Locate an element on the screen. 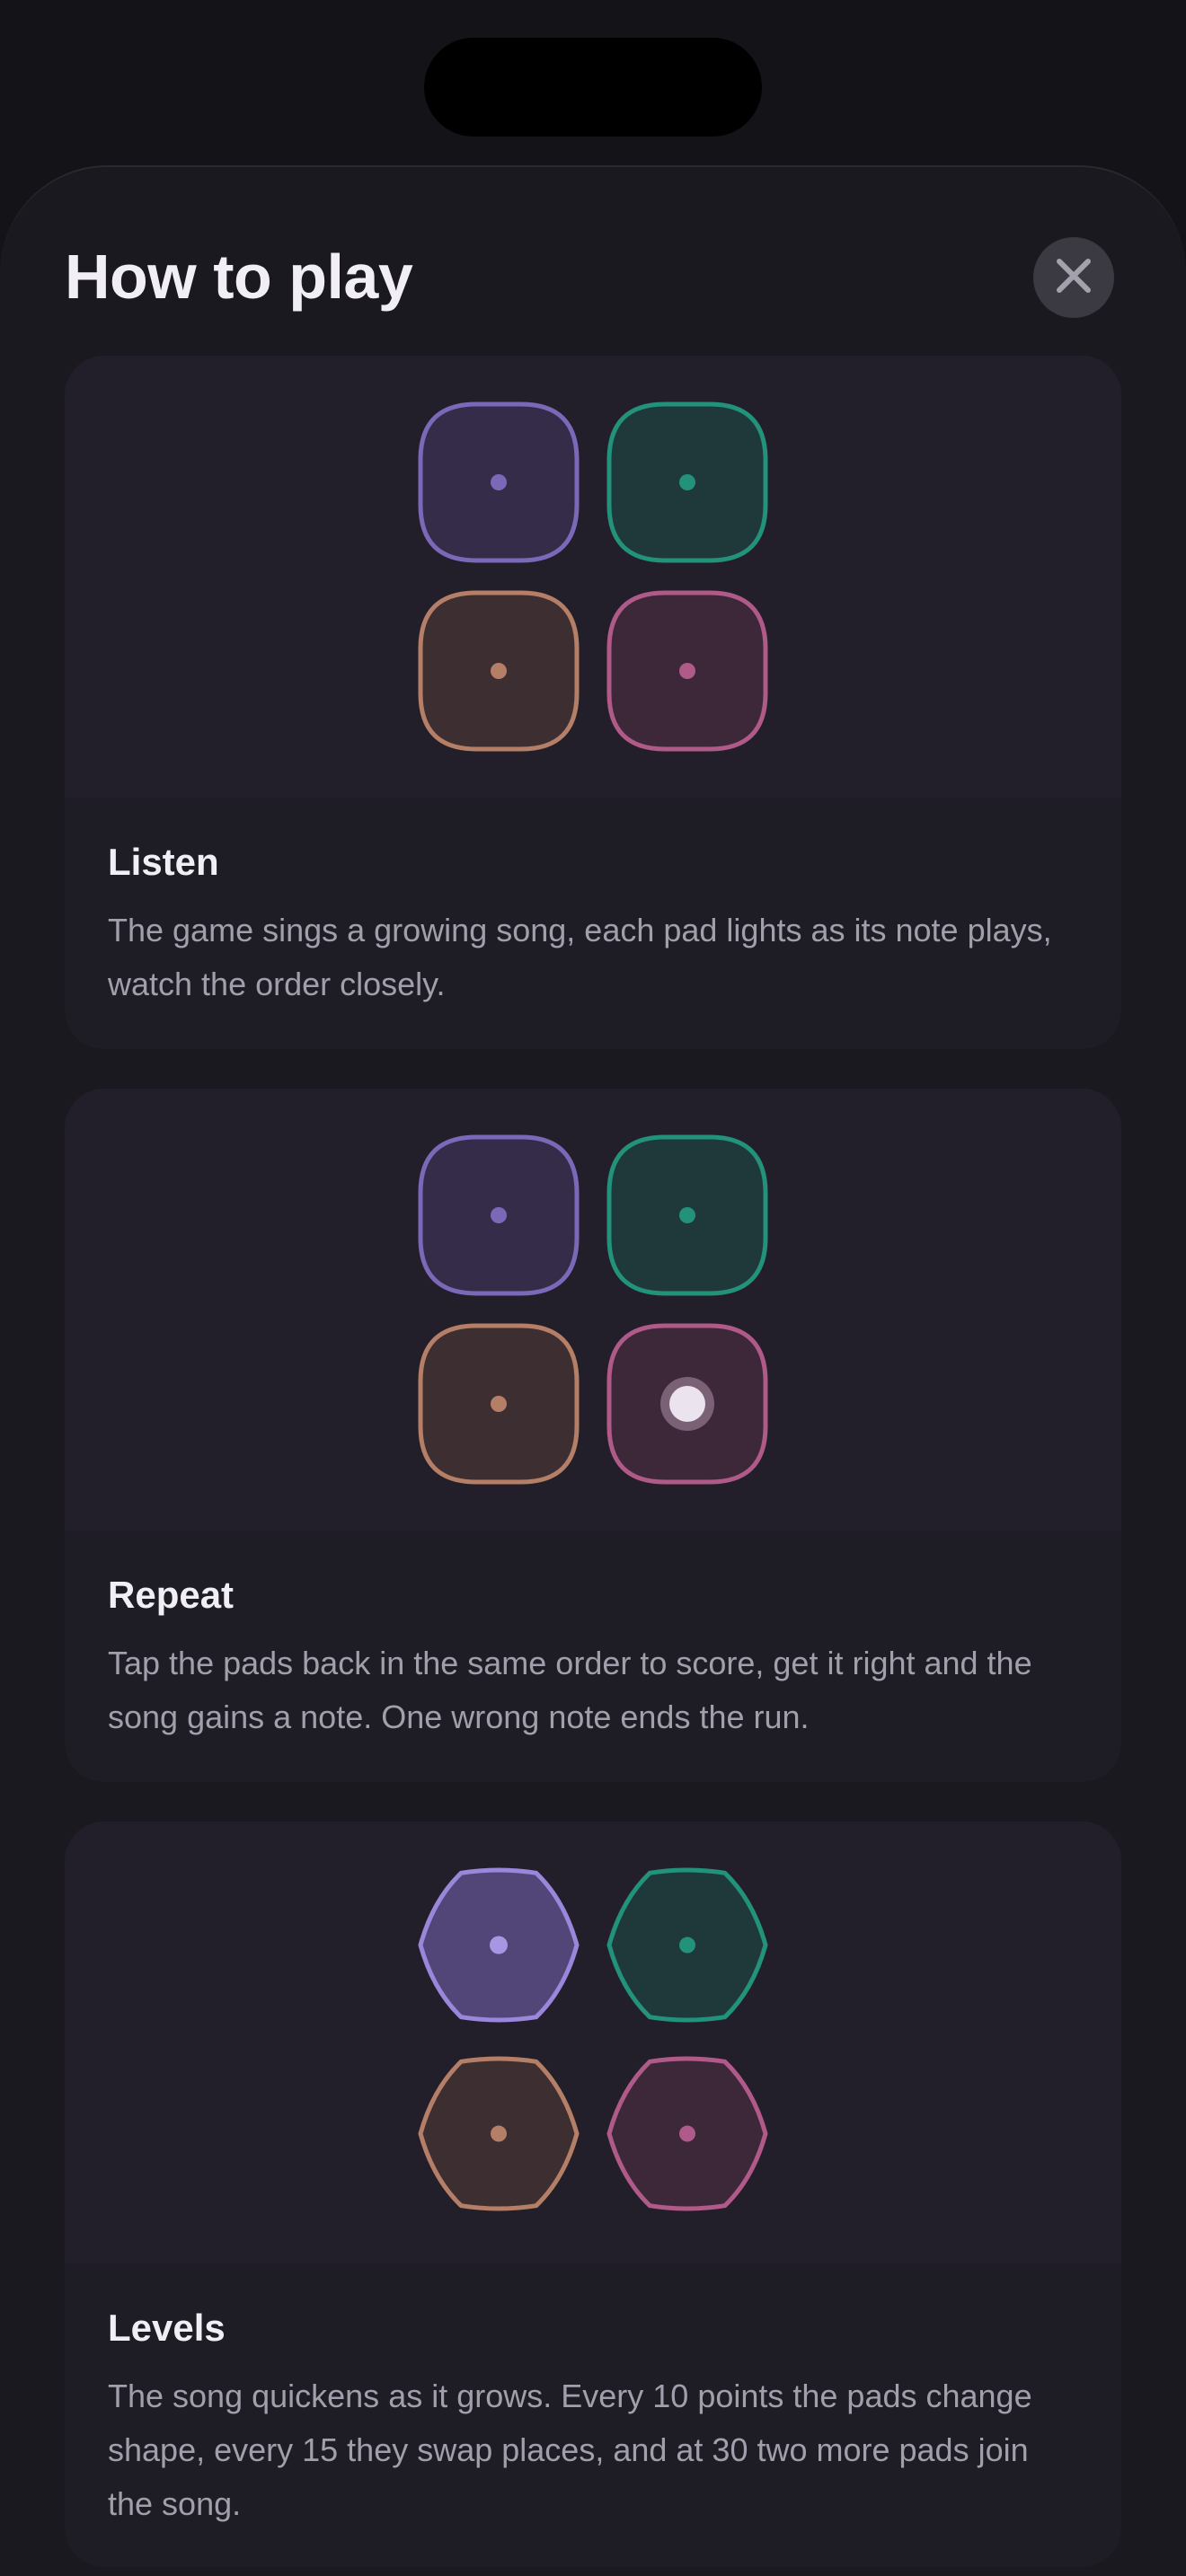 This screenshot has height=2576, width=1186. card-title: Listen is located at coordinates (163, 862).